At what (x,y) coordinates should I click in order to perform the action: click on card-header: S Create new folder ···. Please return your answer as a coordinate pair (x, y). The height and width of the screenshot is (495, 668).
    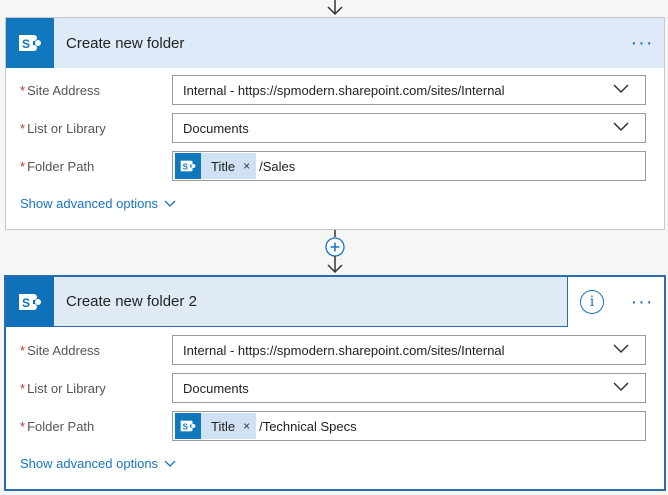
    Looking at the image, I should click on (335, 43).